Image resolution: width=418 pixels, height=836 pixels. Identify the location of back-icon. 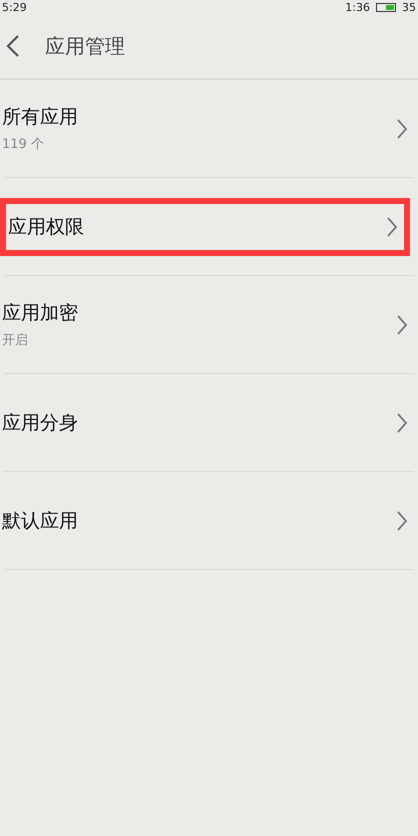
(13, 46).